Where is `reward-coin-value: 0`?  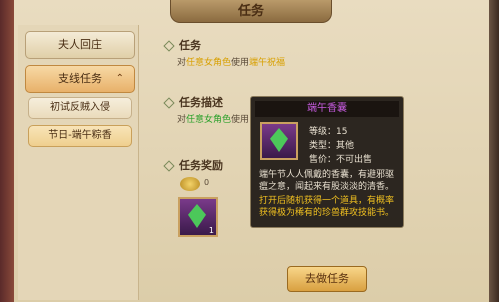
reward-coin-value: 0 is located at coordinates (207, 182).